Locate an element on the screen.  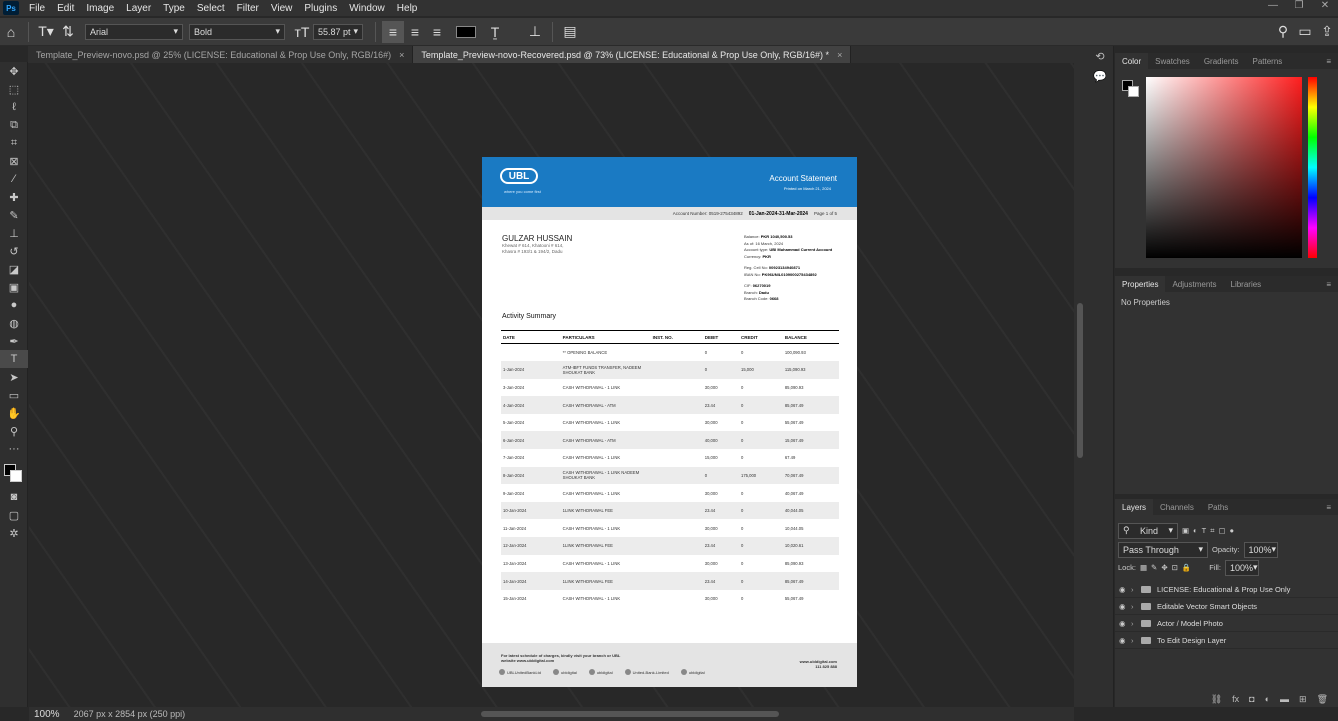
history-icon: ⟲ is located at coordinates (1100, 56).